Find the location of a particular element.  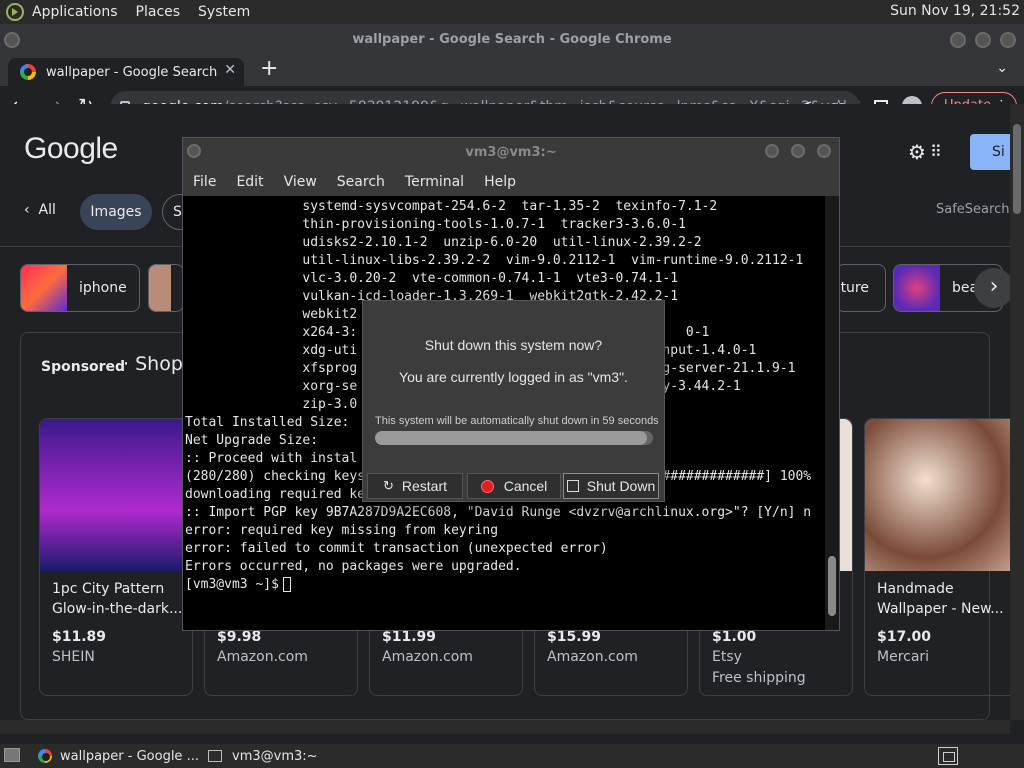

chip-ture: ture is located at coordinates (861, 288).